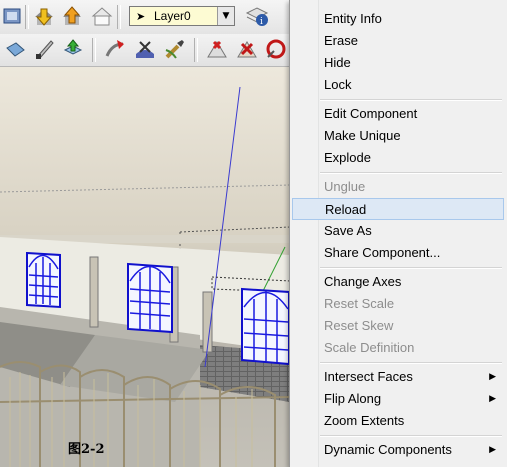 Image resolution: width=507 pixels, height=467 pixels. Describe the element at coordinates (398, 63) in the screenshot. I see `menu-item-hide: Hide` at that location.